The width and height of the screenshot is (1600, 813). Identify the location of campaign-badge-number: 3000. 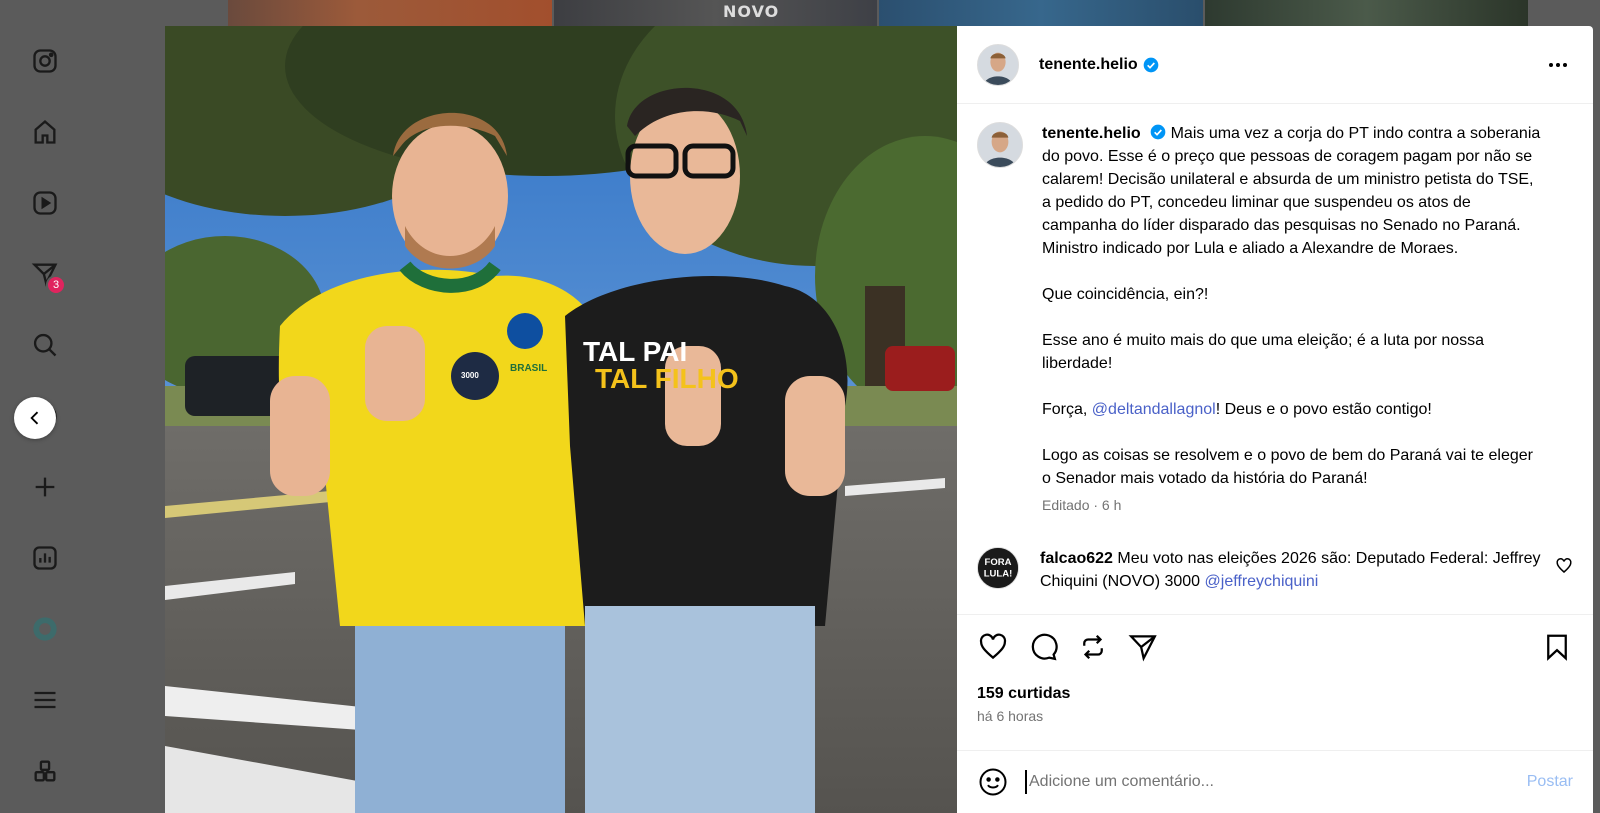
(470, 375).